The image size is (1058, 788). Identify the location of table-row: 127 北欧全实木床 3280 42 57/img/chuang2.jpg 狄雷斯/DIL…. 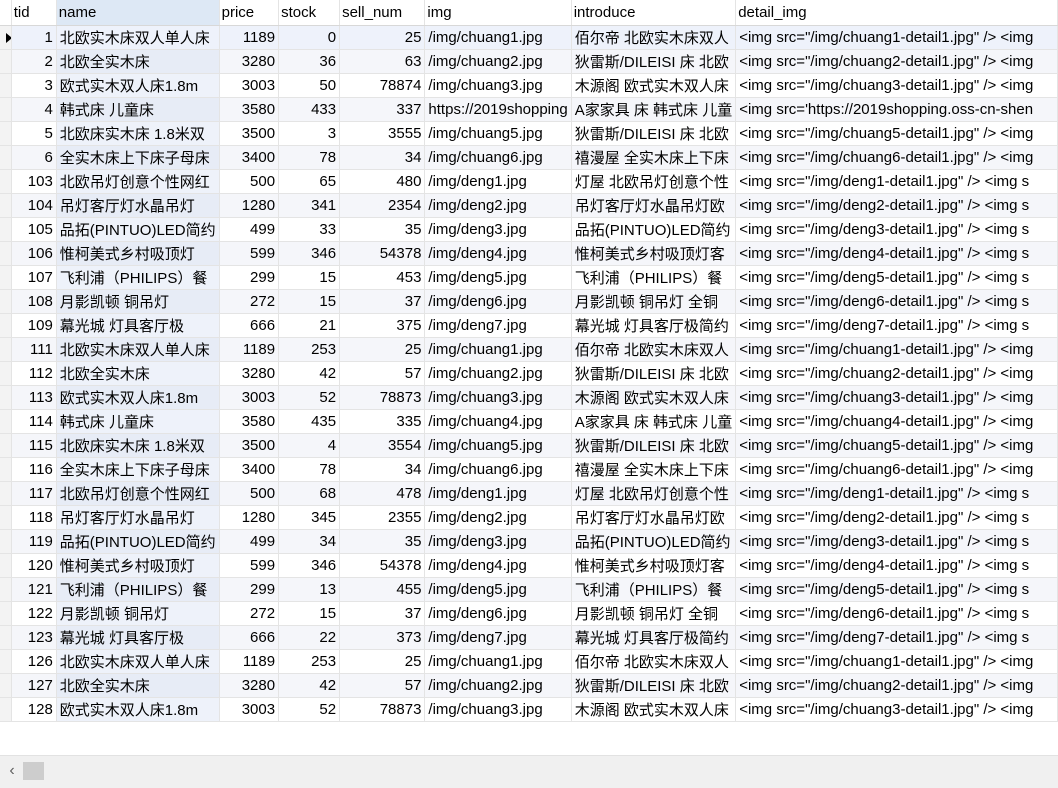
(529, 685).